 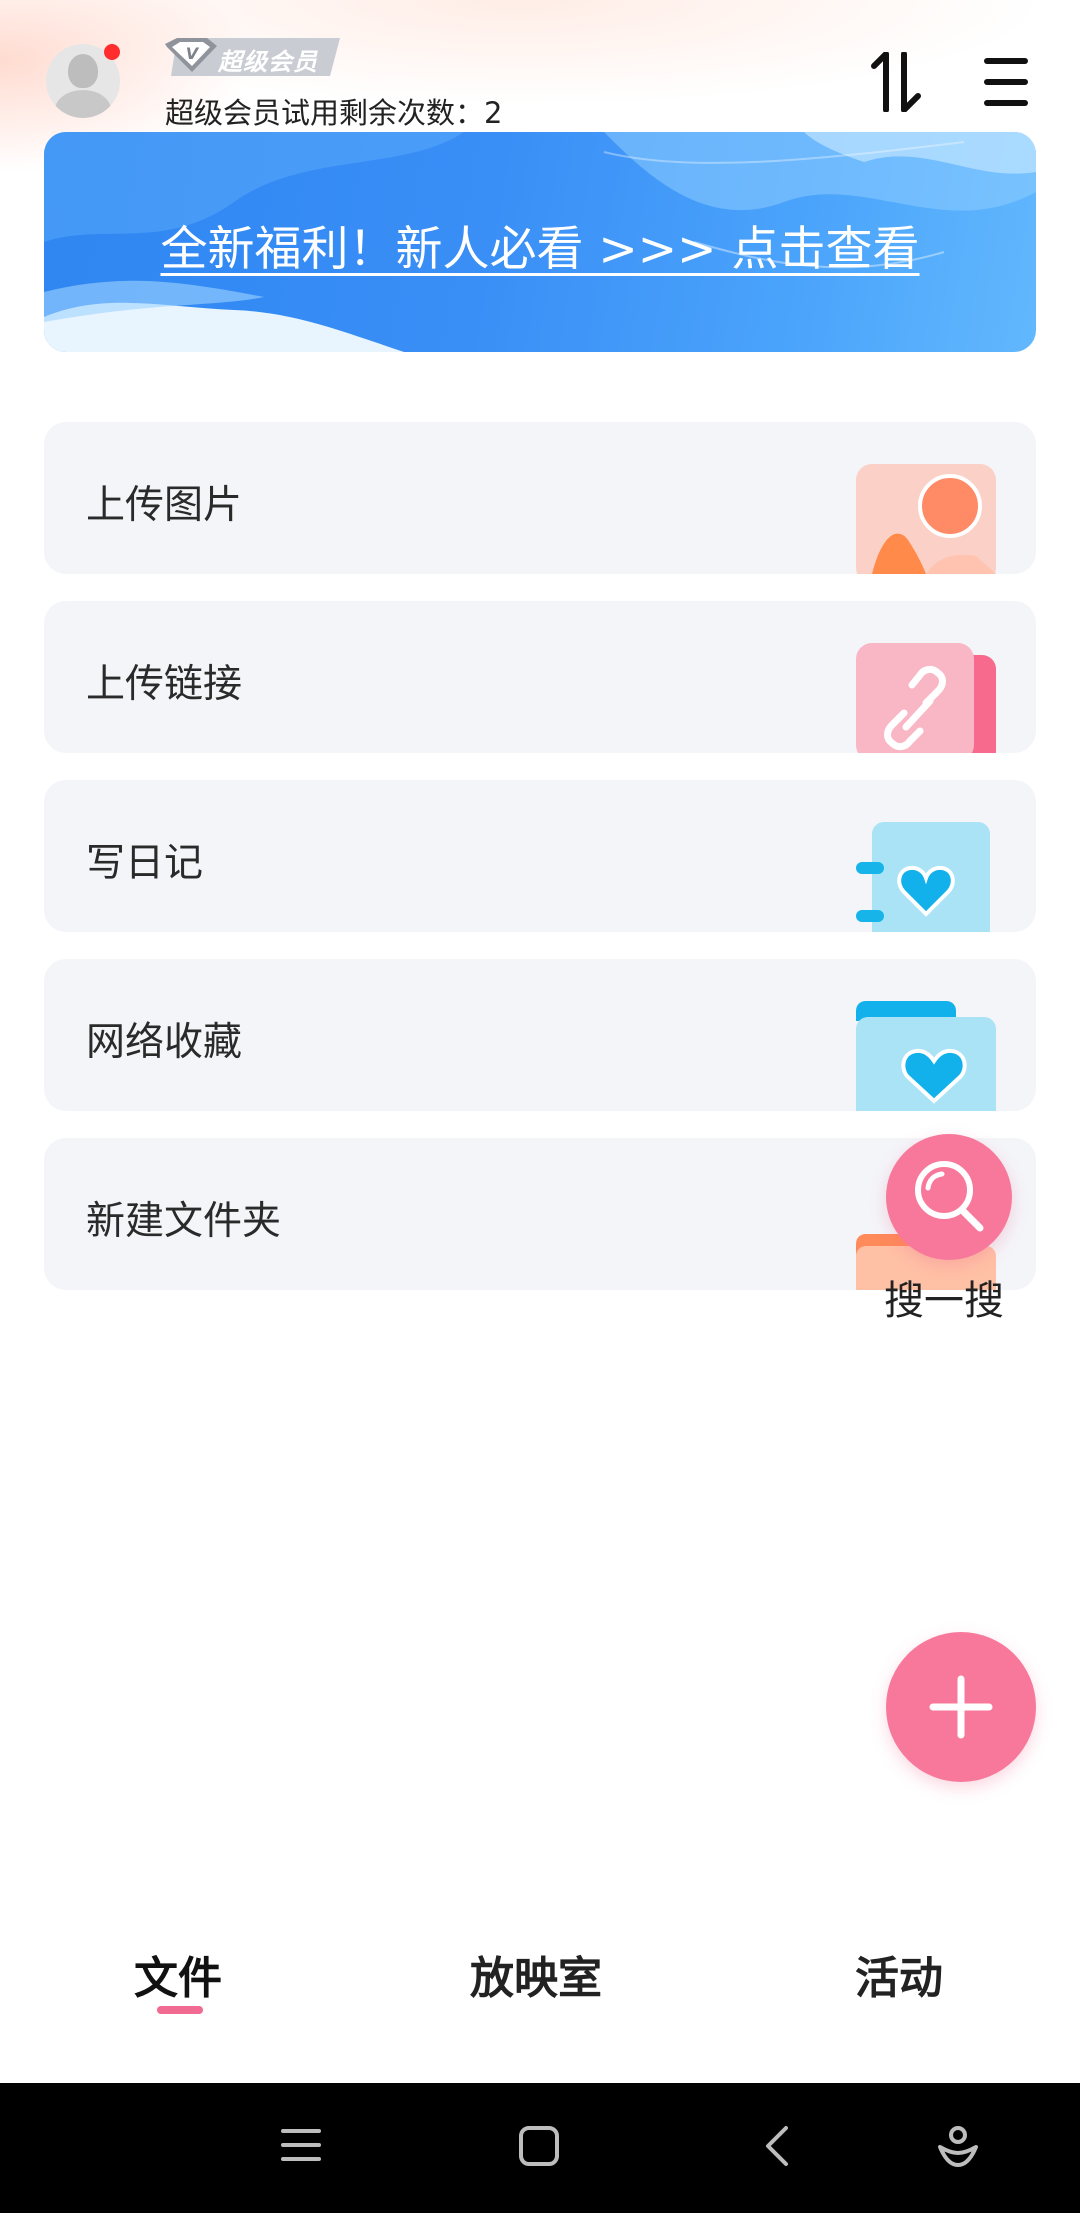 What do you see at coordinates (164, 505) in the screenshot?
I see `upload-image-label: 上传图片` at bounding box center [164, 505].